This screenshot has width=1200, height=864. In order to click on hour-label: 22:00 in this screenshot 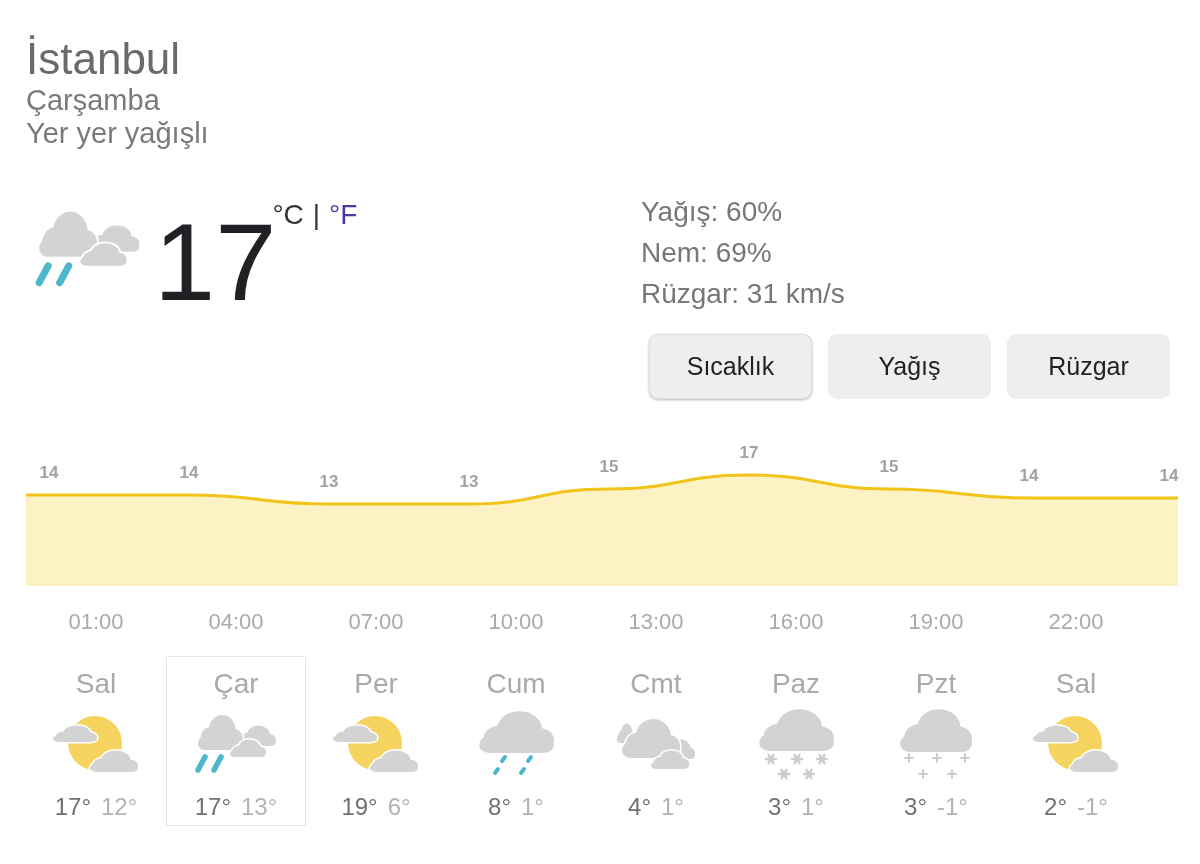, I will do `click(1076, 621)`.